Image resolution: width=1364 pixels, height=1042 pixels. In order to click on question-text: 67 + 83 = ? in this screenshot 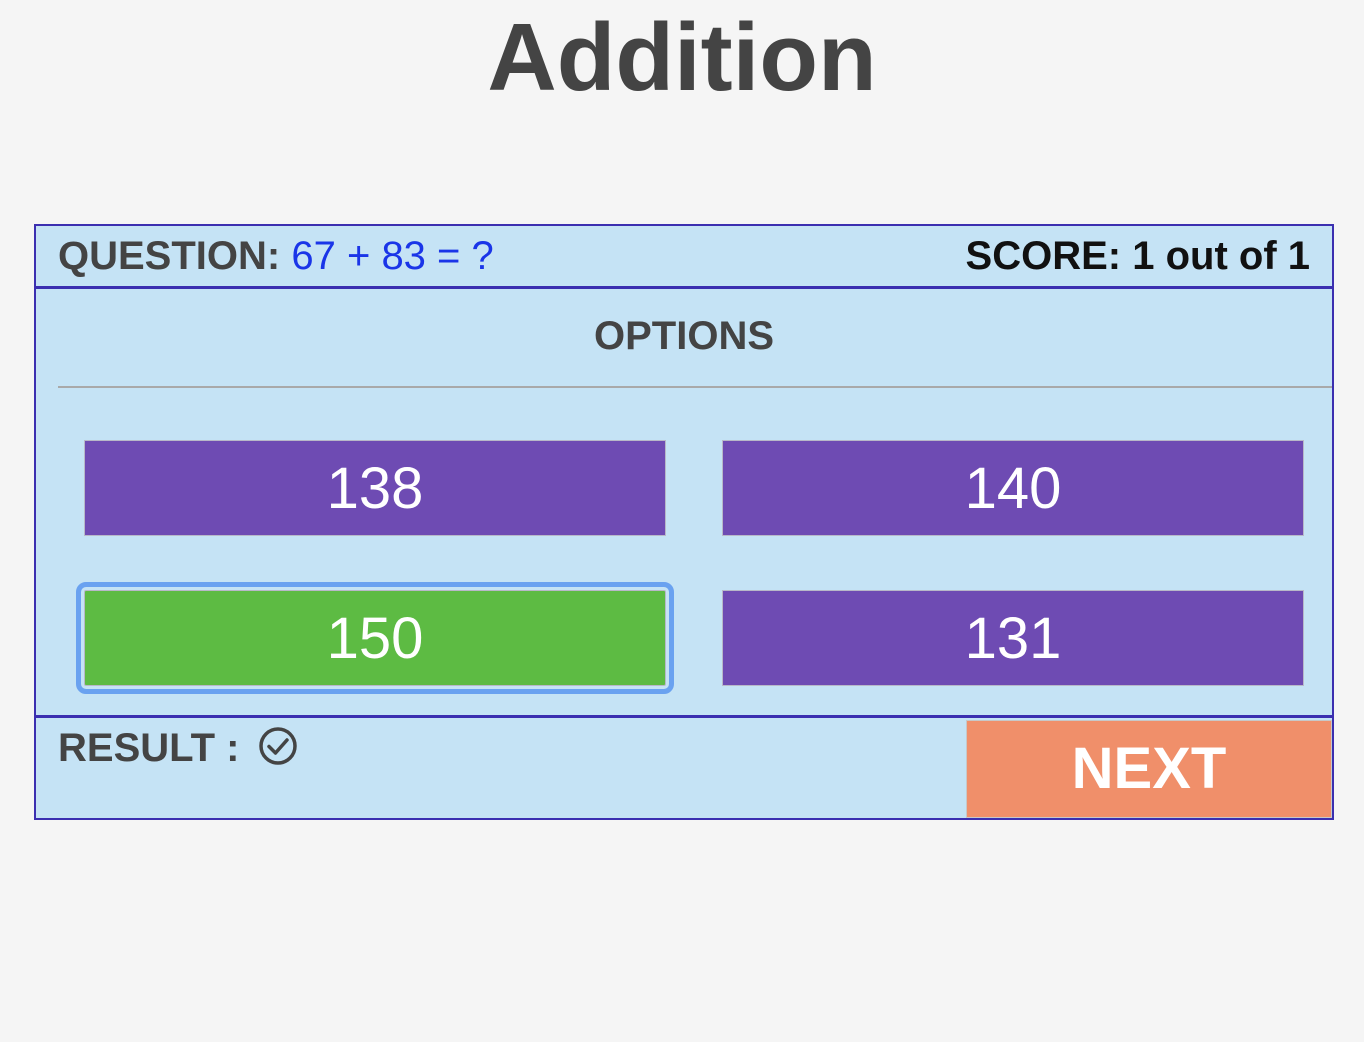, I will do `click(392, 256)`.